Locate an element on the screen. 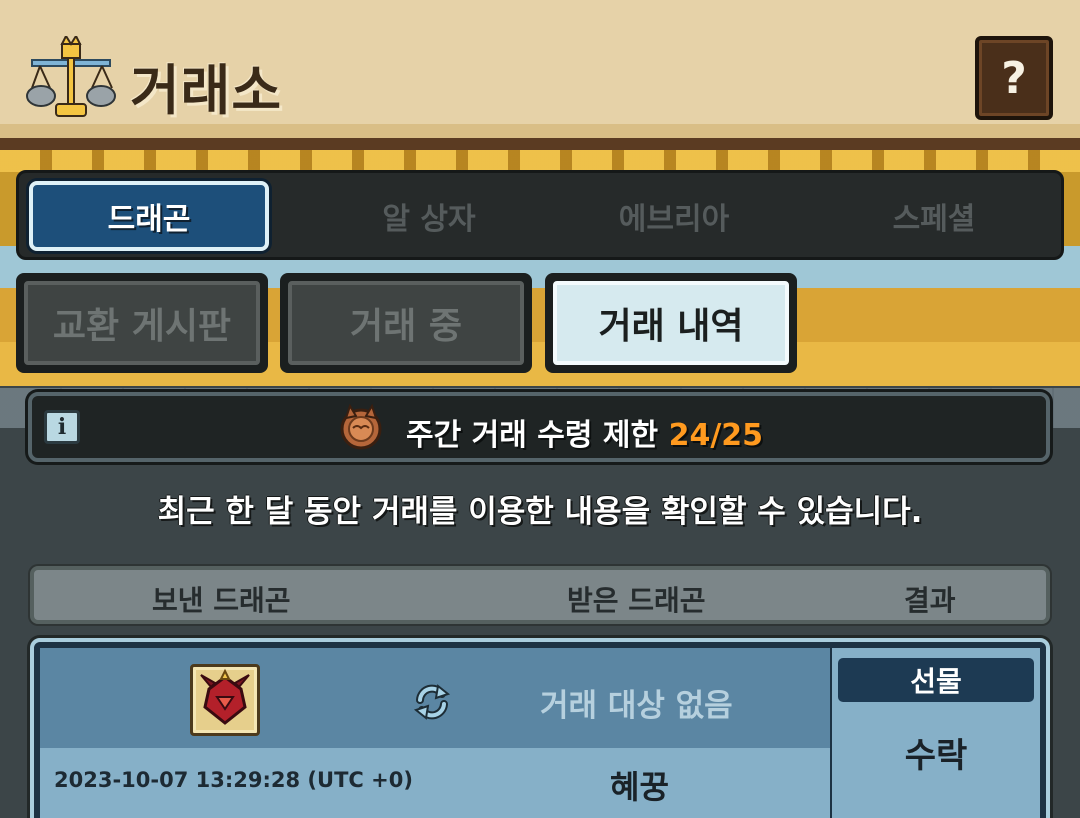 Image resolution: width=1080 pixels, height=818 pixels. tab-dragon: 드래곤 is located at coordinates (149, 216).